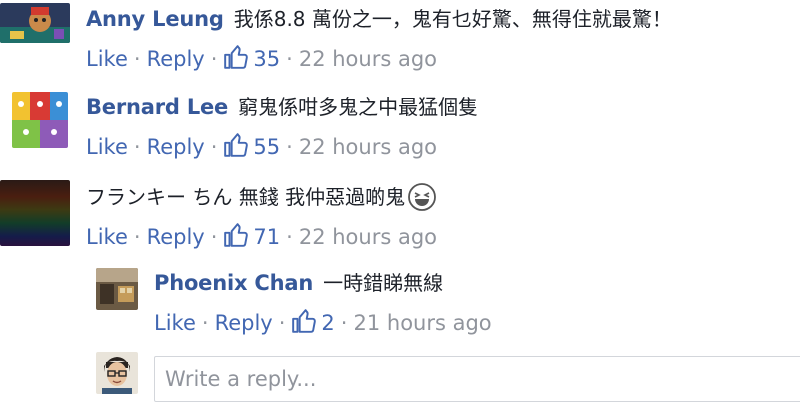 This screenshot has height=402, width=800. I want to click on like-count-value: 35, so click(267, 59).